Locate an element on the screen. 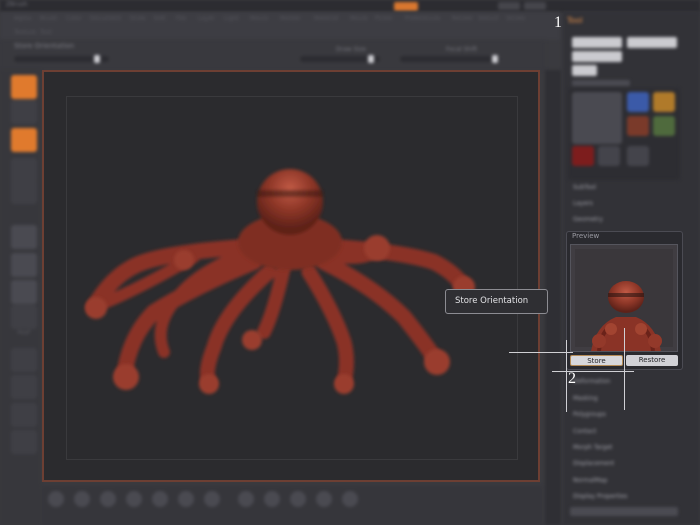 The width and height of the screenshot is (700, 525). callout-number-2: 2 is located at coordinates (572, 378).